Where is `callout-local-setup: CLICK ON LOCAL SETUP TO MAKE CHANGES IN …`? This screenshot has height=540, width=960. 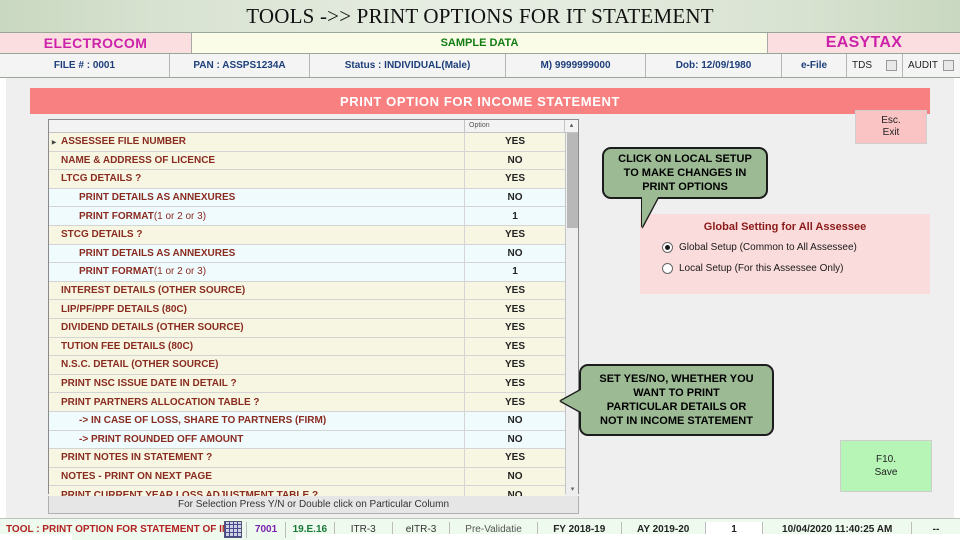 callout-local-setup: CLICK ON LOCAL SETUP TO MAKE CHANGES IN … is located at coordinates (685, 187).